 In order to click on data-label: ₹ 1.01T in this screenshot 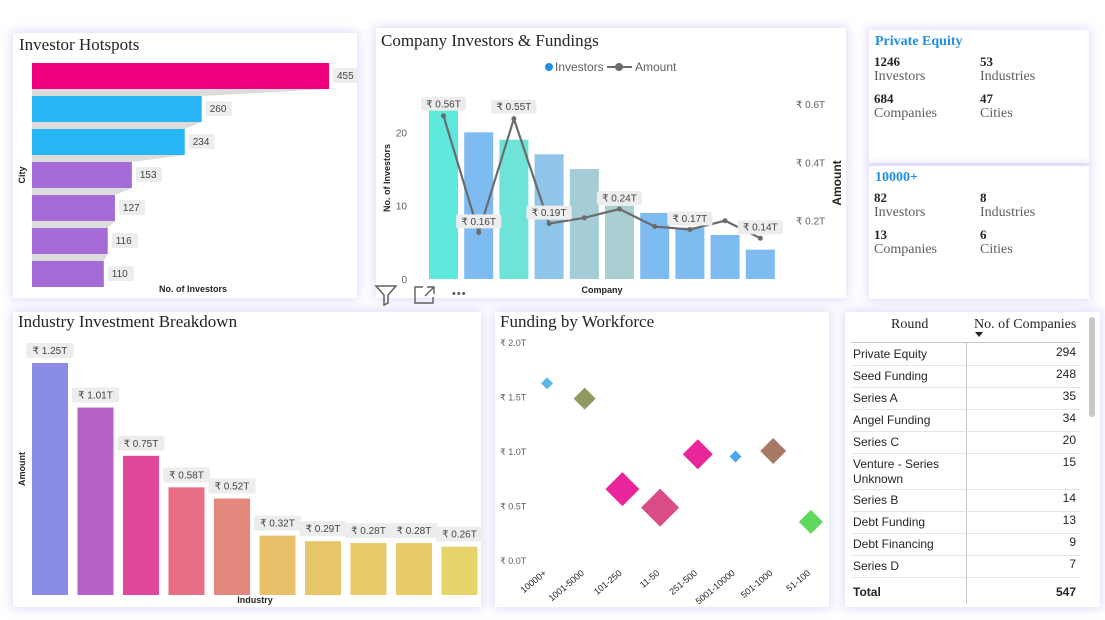, I will do `click(95, 396)`.